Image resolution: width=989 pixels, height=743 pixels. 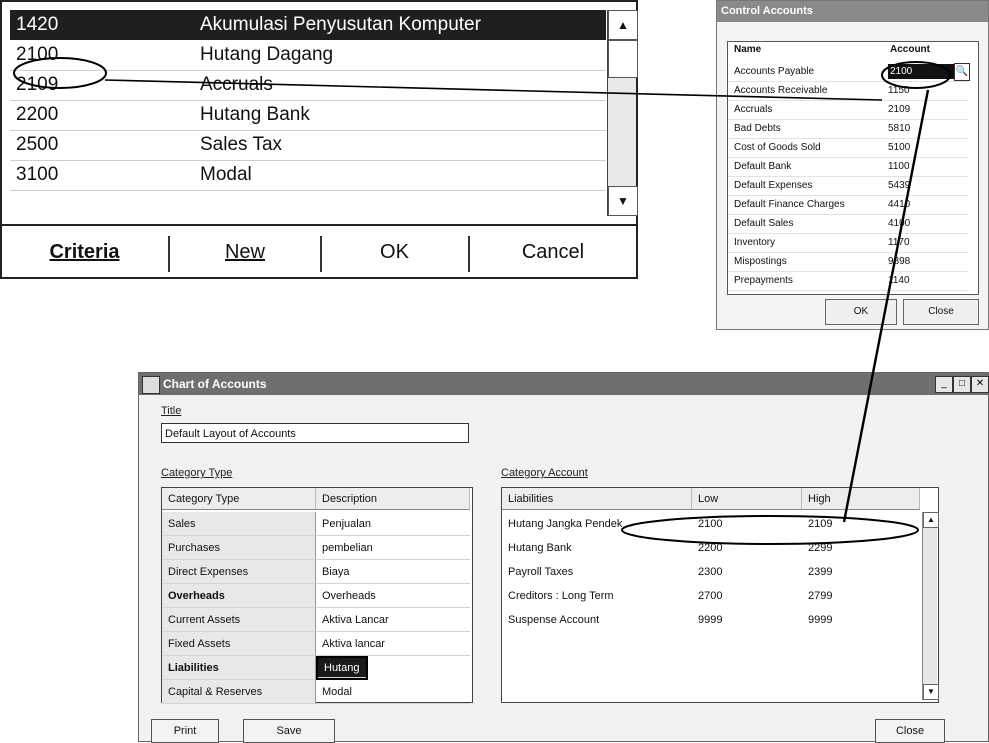 I want to click on low-cell: 2300, so click(x=747, y=572).